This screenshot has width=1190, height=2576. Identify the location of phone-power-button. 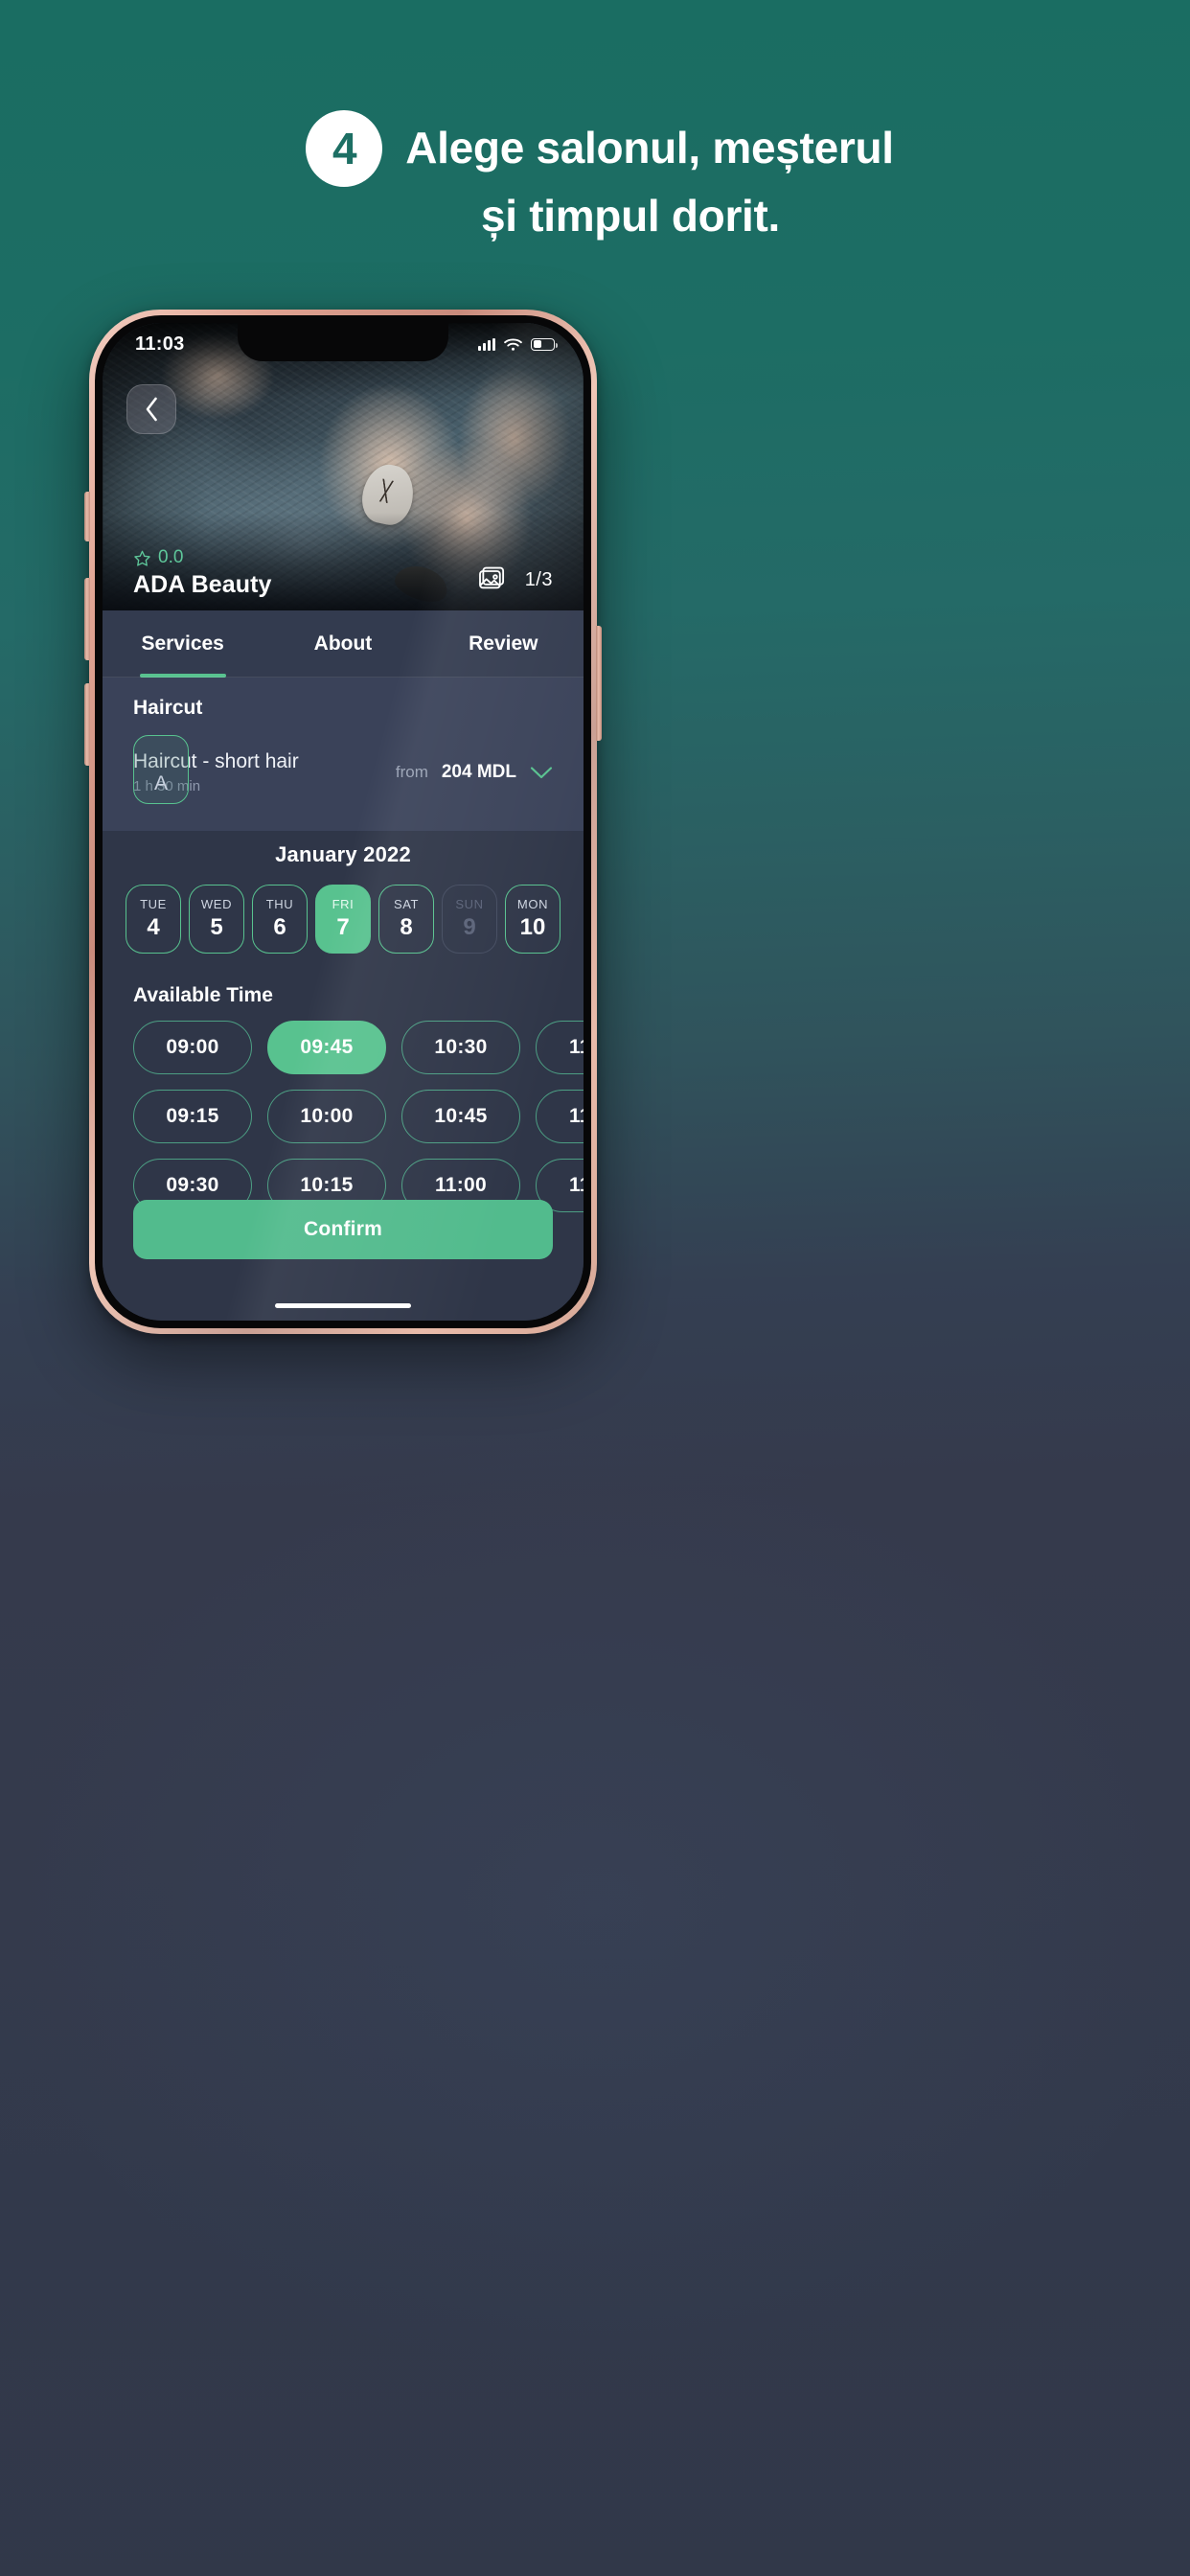
(599, 683).